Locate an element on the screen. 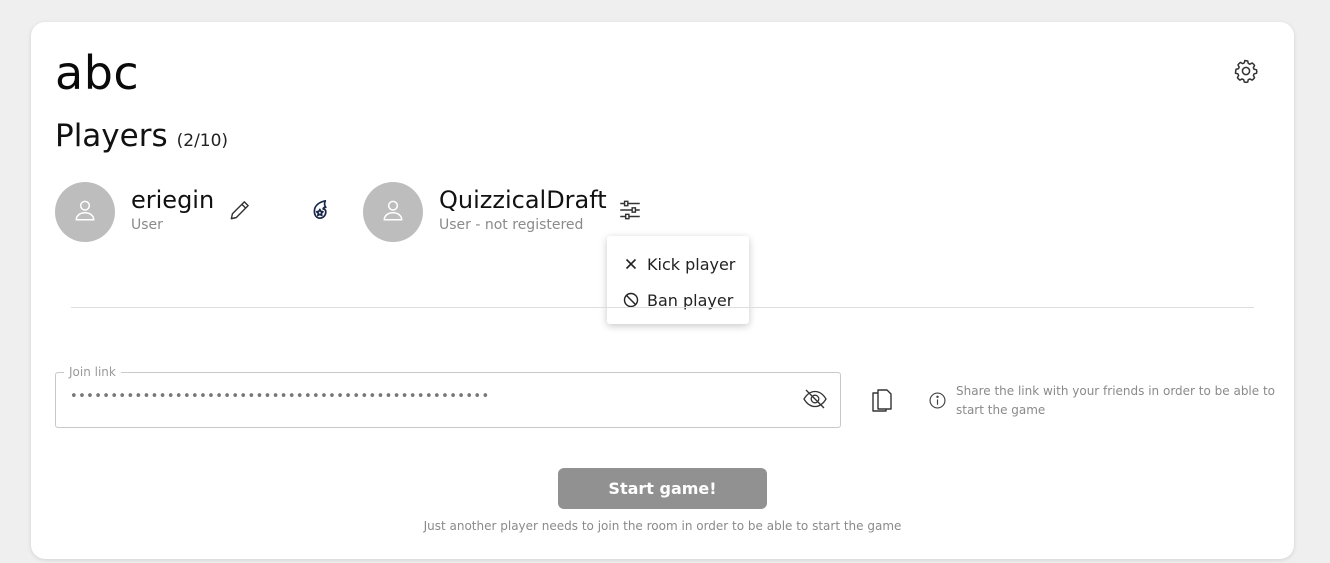 The height and width of the screenshot is (563, 1330). kick-player-item: Kick player is located at coordinates (678, 264).